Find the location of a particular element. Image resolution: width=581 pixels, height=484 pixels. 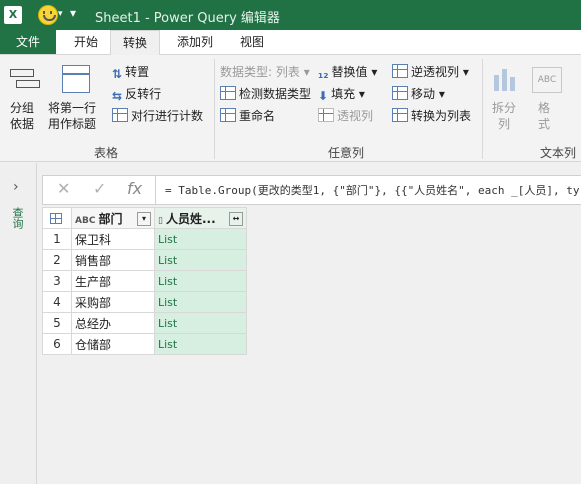

table-icon is located at coordinates (55, 218).